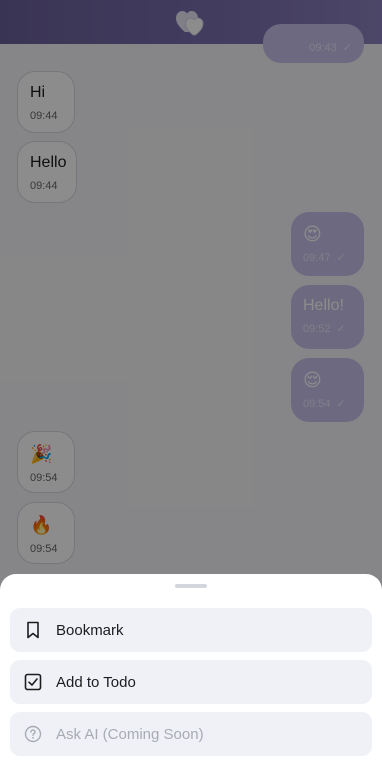  What do you see at coordinates (130, 734) in the screenshot?
I see `action-label: Ask AI (Coming Soon)` at bounding box center [130, 734].